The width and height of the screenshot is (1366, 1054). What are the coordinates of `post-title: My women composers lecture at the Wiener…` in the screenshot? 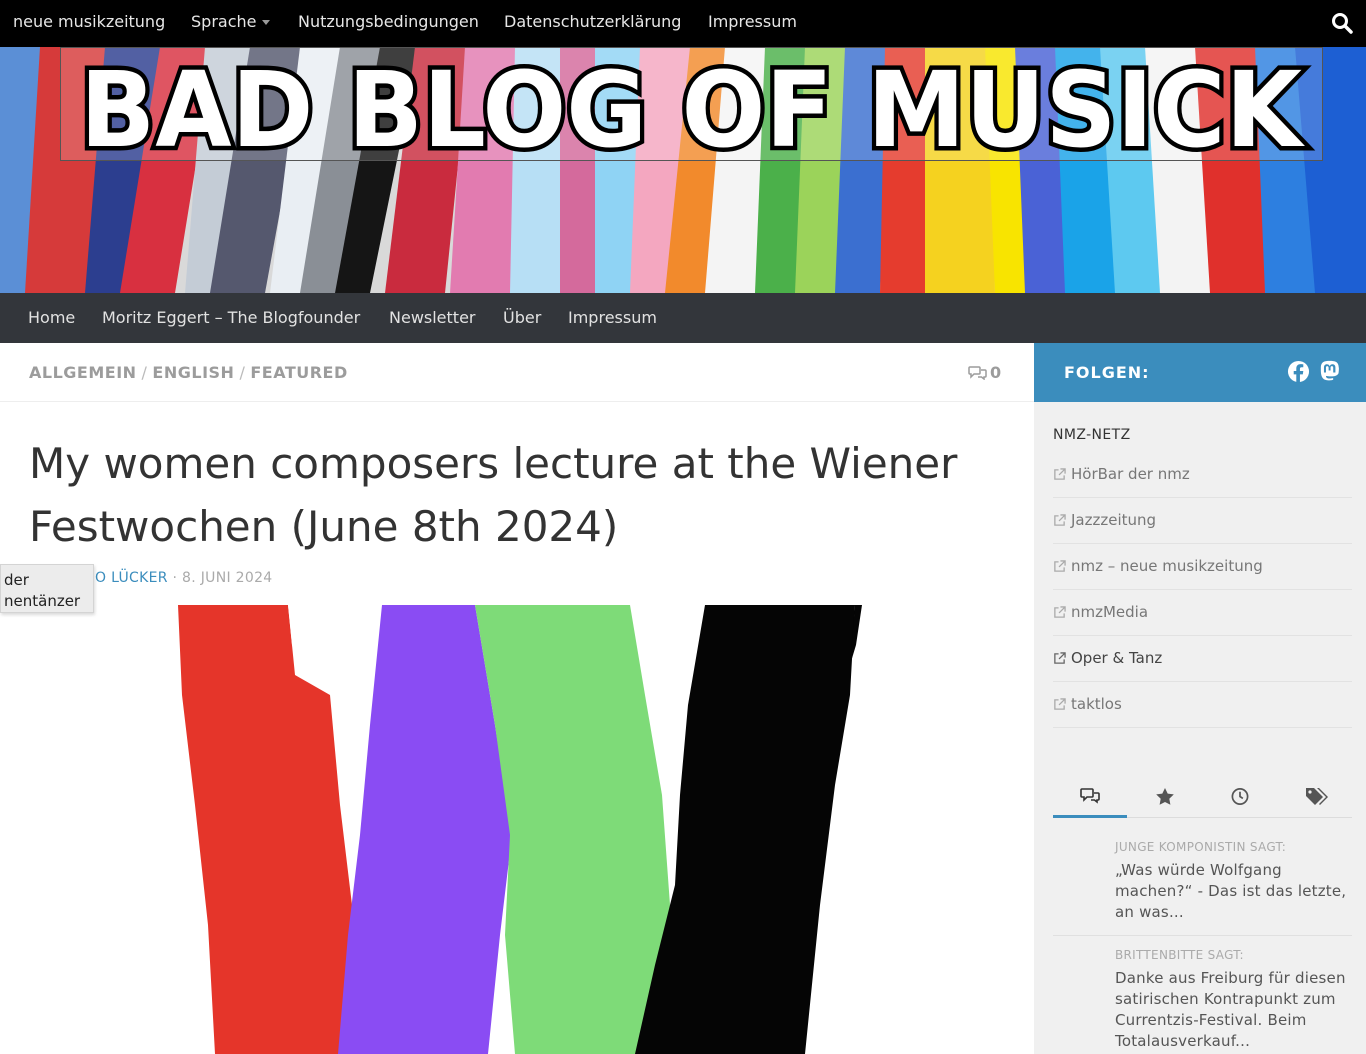 It's located at (493, 495).